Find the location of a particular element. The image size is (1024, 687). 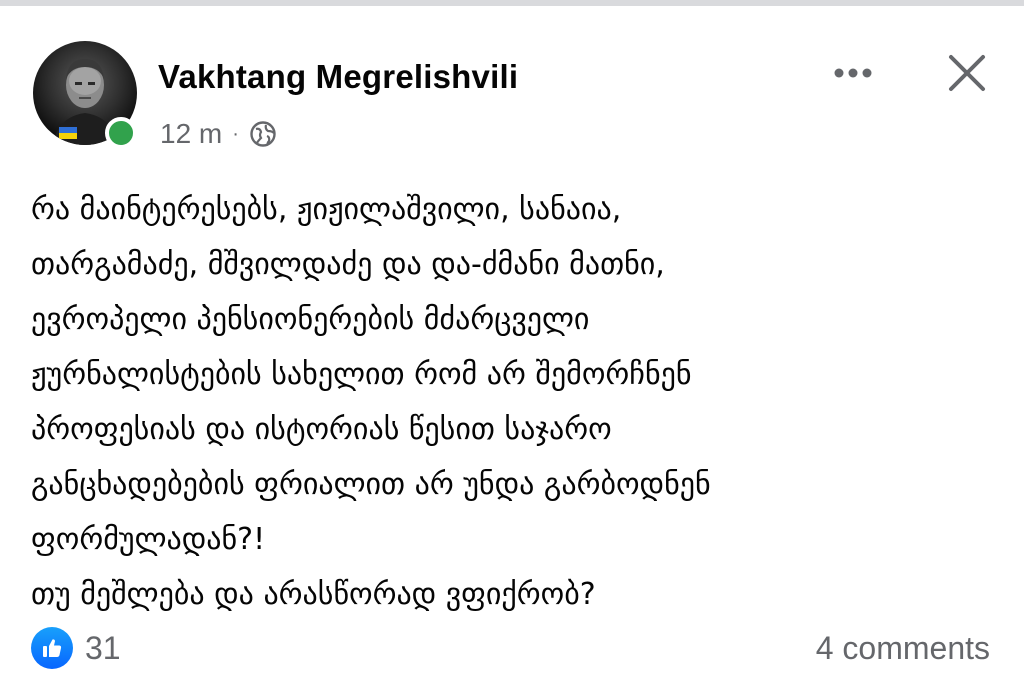

post-time: 12 m is located at coordinates (191, 134).